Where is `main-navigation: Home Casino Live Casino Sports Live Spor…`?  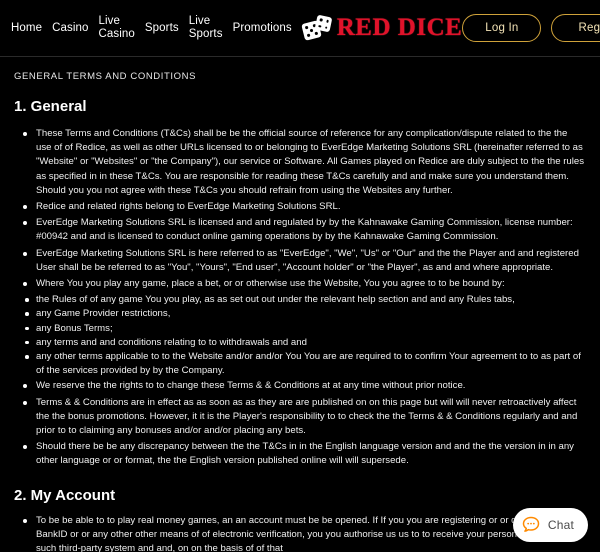
main-navigation: Home Casino Live Casino Sports Live Spor… is located at coordinates (151, 28).